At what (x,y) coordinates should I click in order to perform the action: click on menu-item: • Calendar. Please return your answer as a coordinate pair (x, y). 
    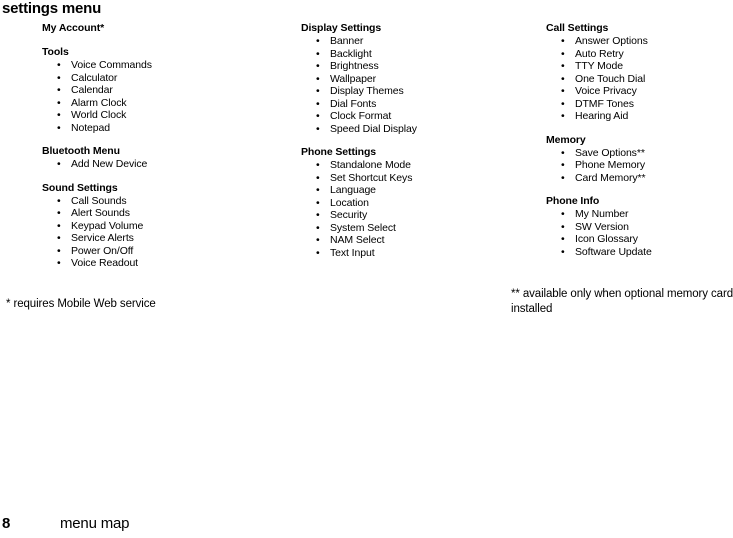
    Looking at the image, I should click on (157, 90).